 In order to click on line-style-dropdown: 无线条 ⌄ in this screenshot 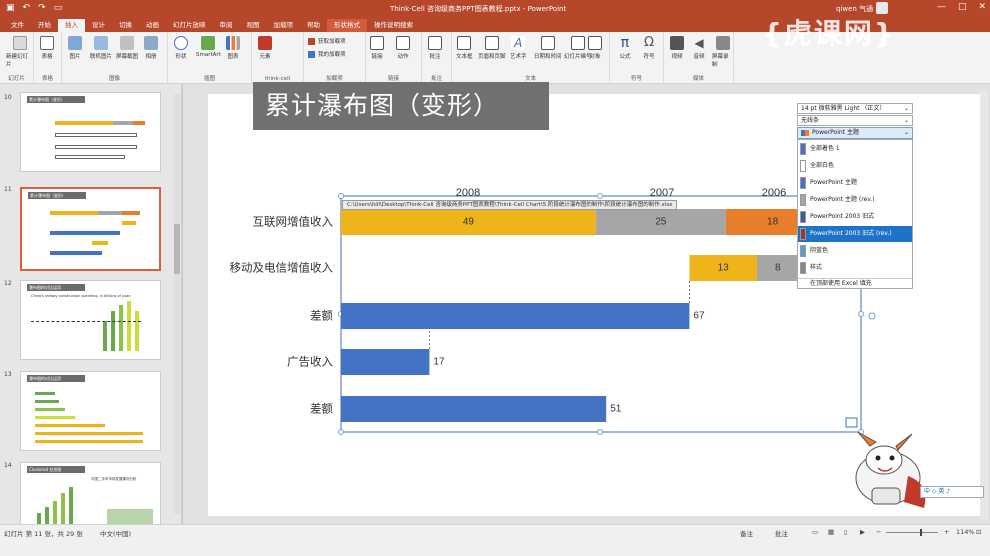, I will do `click(855, 120)`.